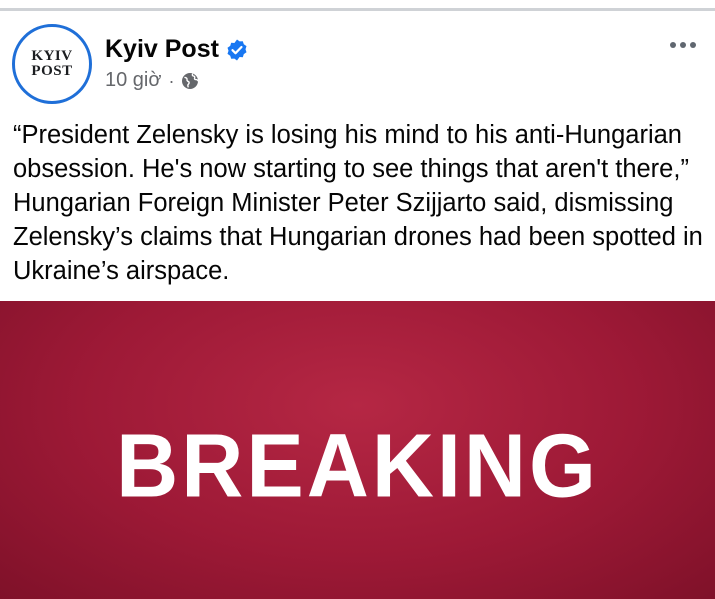 This screenshot has height=599, width=715. What do you see at coordinates (162, 49) in the screenshot?
I see `page-name: Kyiv Post` at bounding box center [162, 49].